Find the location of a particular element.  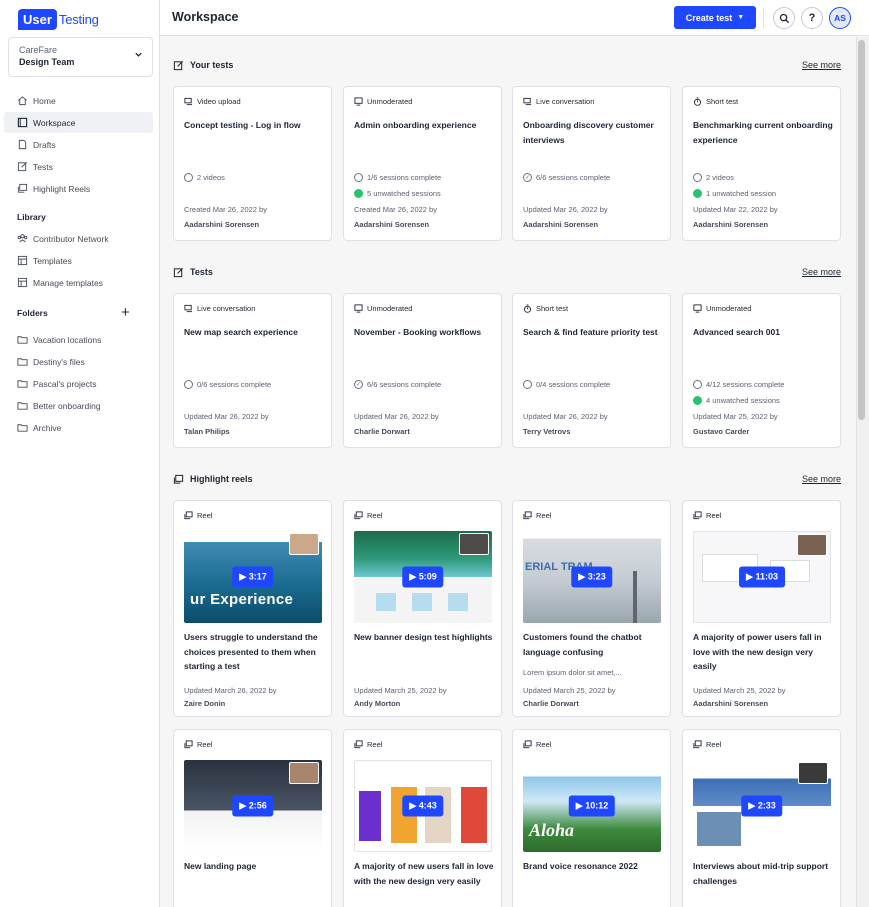

reel-author: Andy Morton is located at coordinates (377, 703).